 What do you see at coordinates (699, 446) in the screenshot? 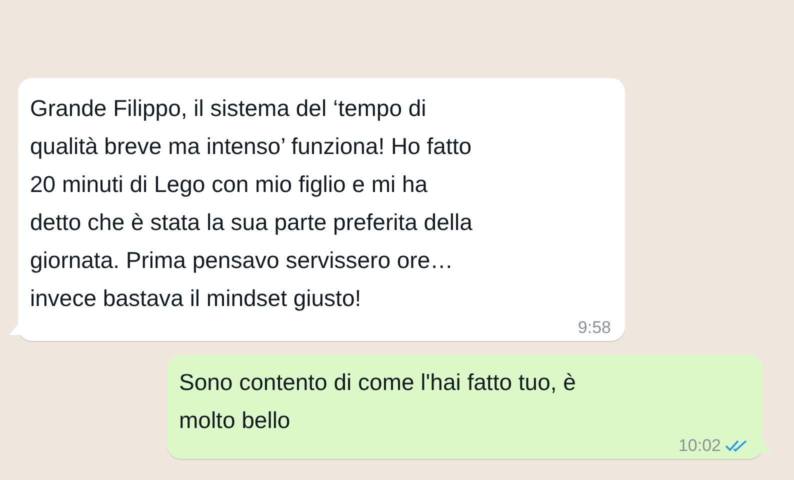
I see `message-time: 10:02` at bounding box center [699, 446].